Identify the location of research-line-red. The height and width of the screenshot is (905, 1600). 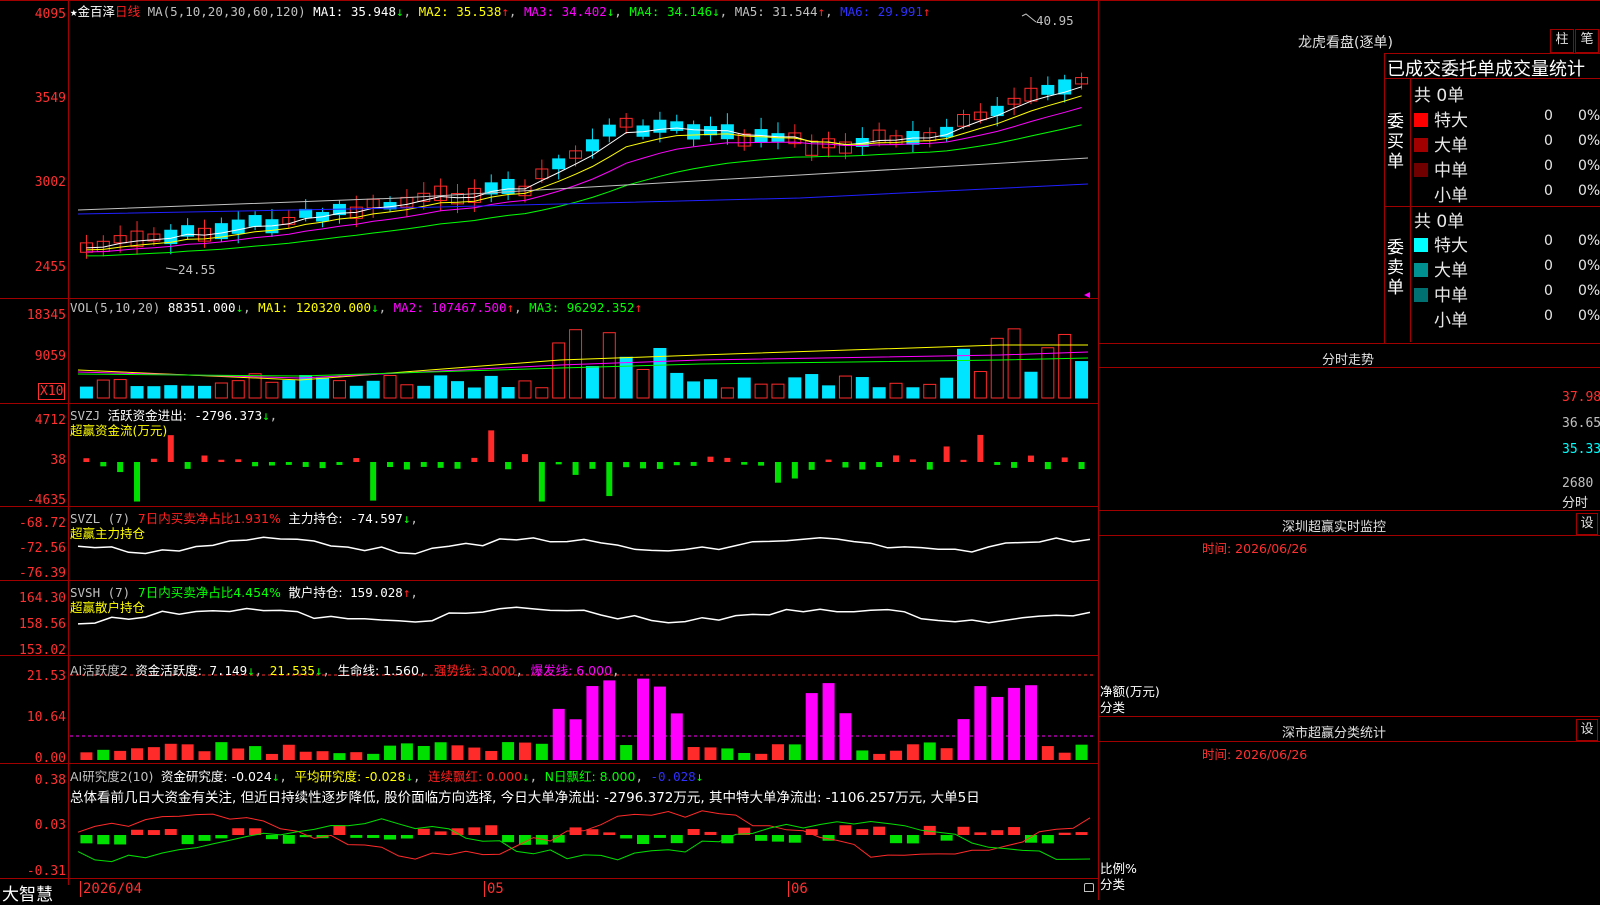
(584, 835).